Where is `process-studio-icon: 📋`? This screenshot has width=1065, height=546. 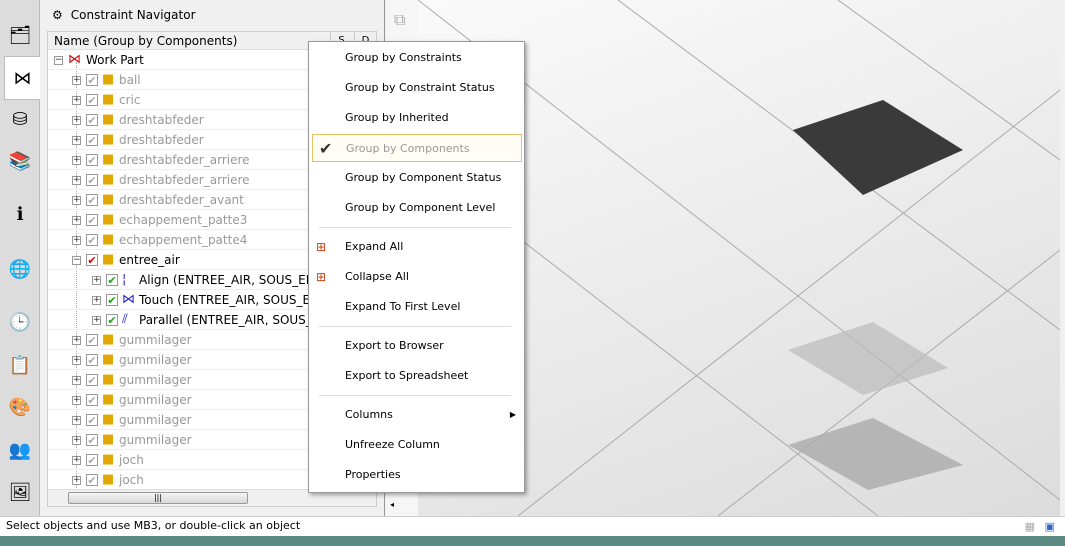 process-studio-icon: 📋 is located at coordinates (20, 366).